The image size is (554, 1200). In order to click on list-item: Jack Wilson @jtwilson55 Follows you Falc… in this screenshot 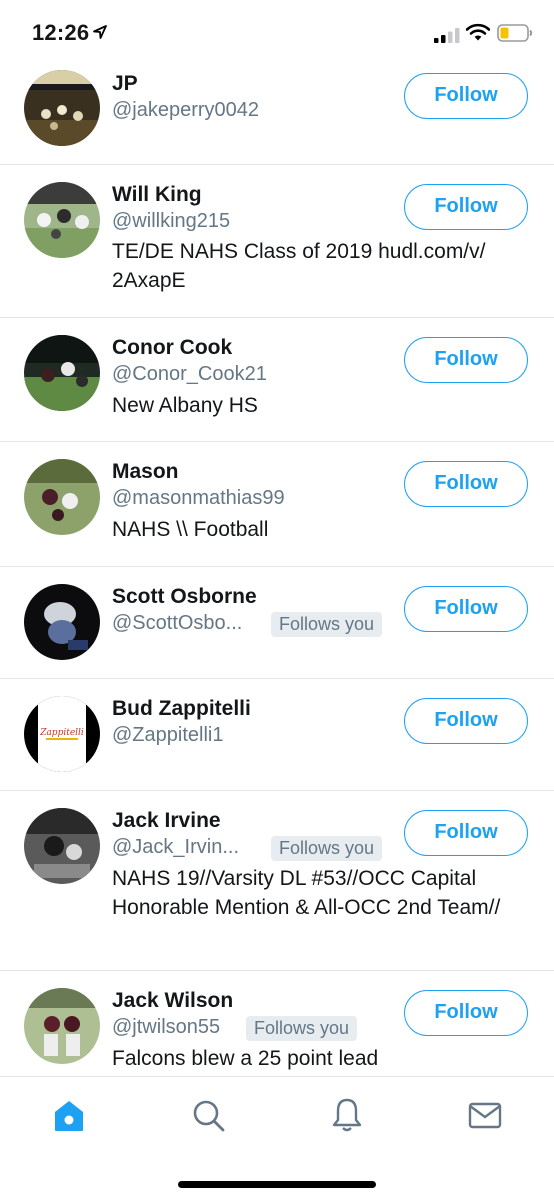, I will do `click(277, 1023)`.